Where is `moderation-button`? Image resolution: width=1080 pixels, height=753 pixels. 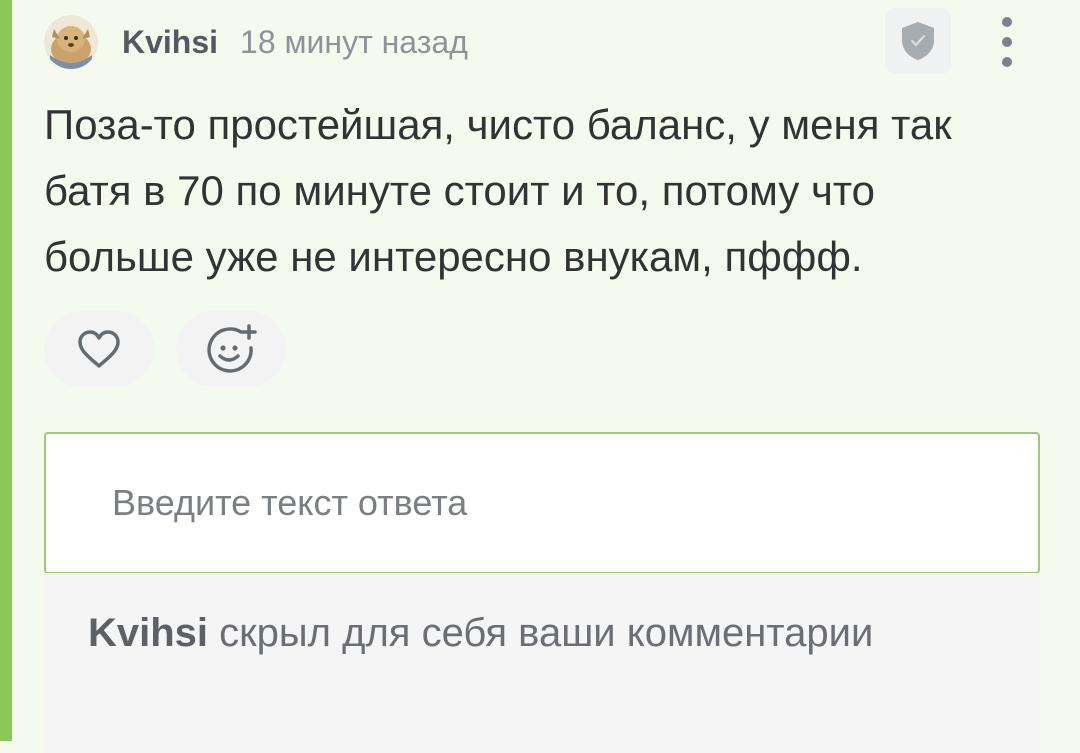 moderation-button is located at coordinates (918, 41).